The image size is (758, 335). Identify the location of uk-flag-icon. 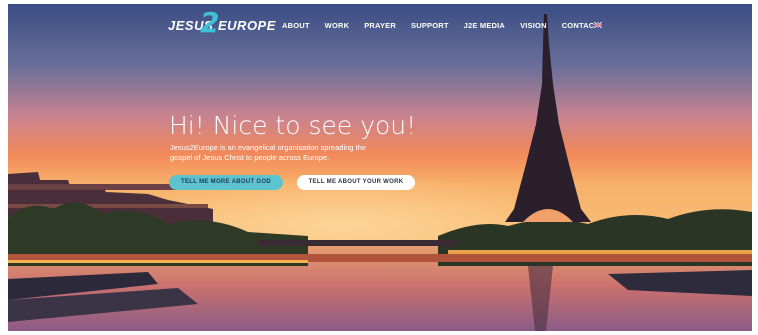
(598, 25).